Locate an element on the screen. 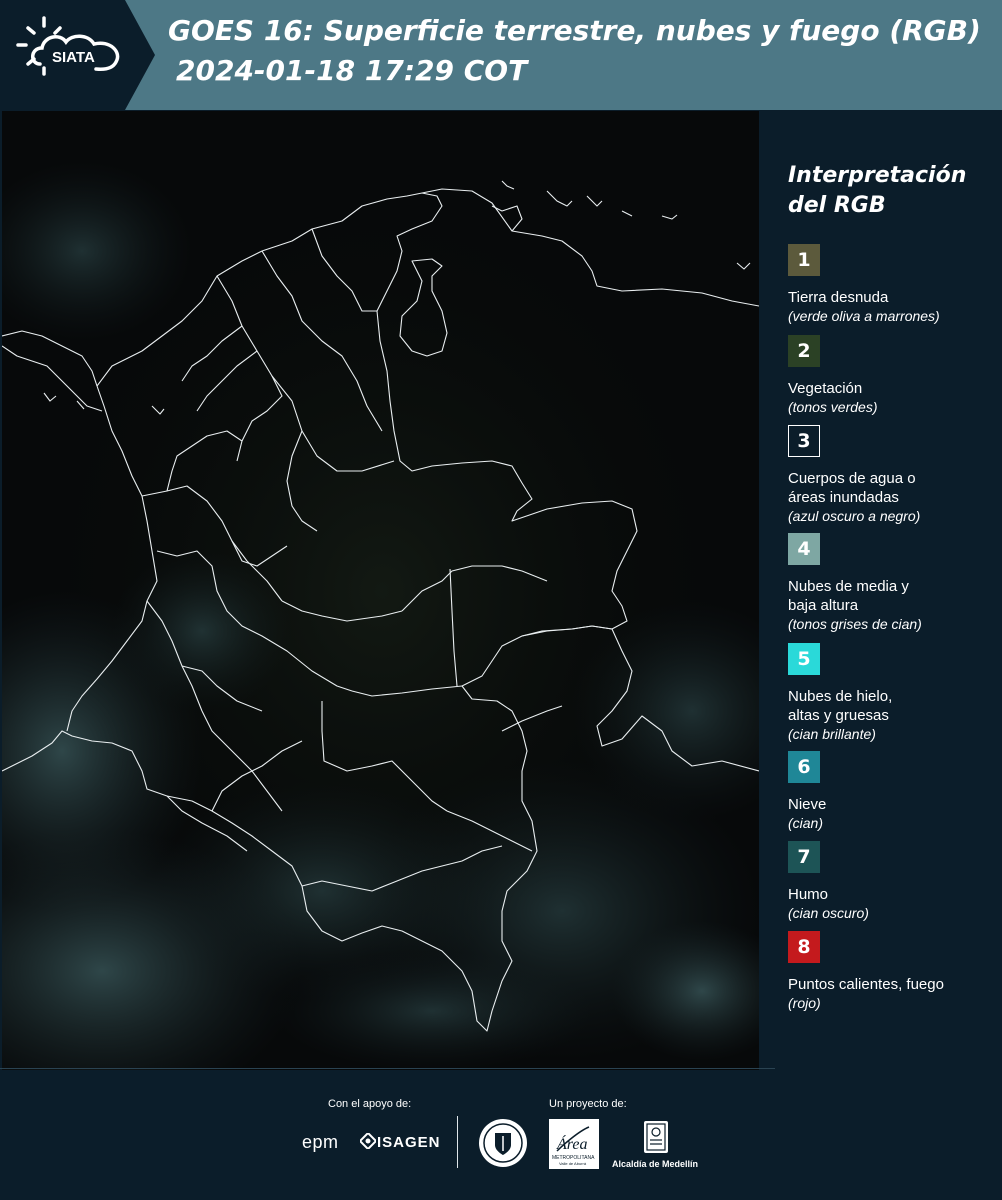 Image resolution: width=1002 pixels, height=1200 pixels. legend-item-fire: 8 Puntos calientes, fuego (rojo) is located at coordinates (893, 972).